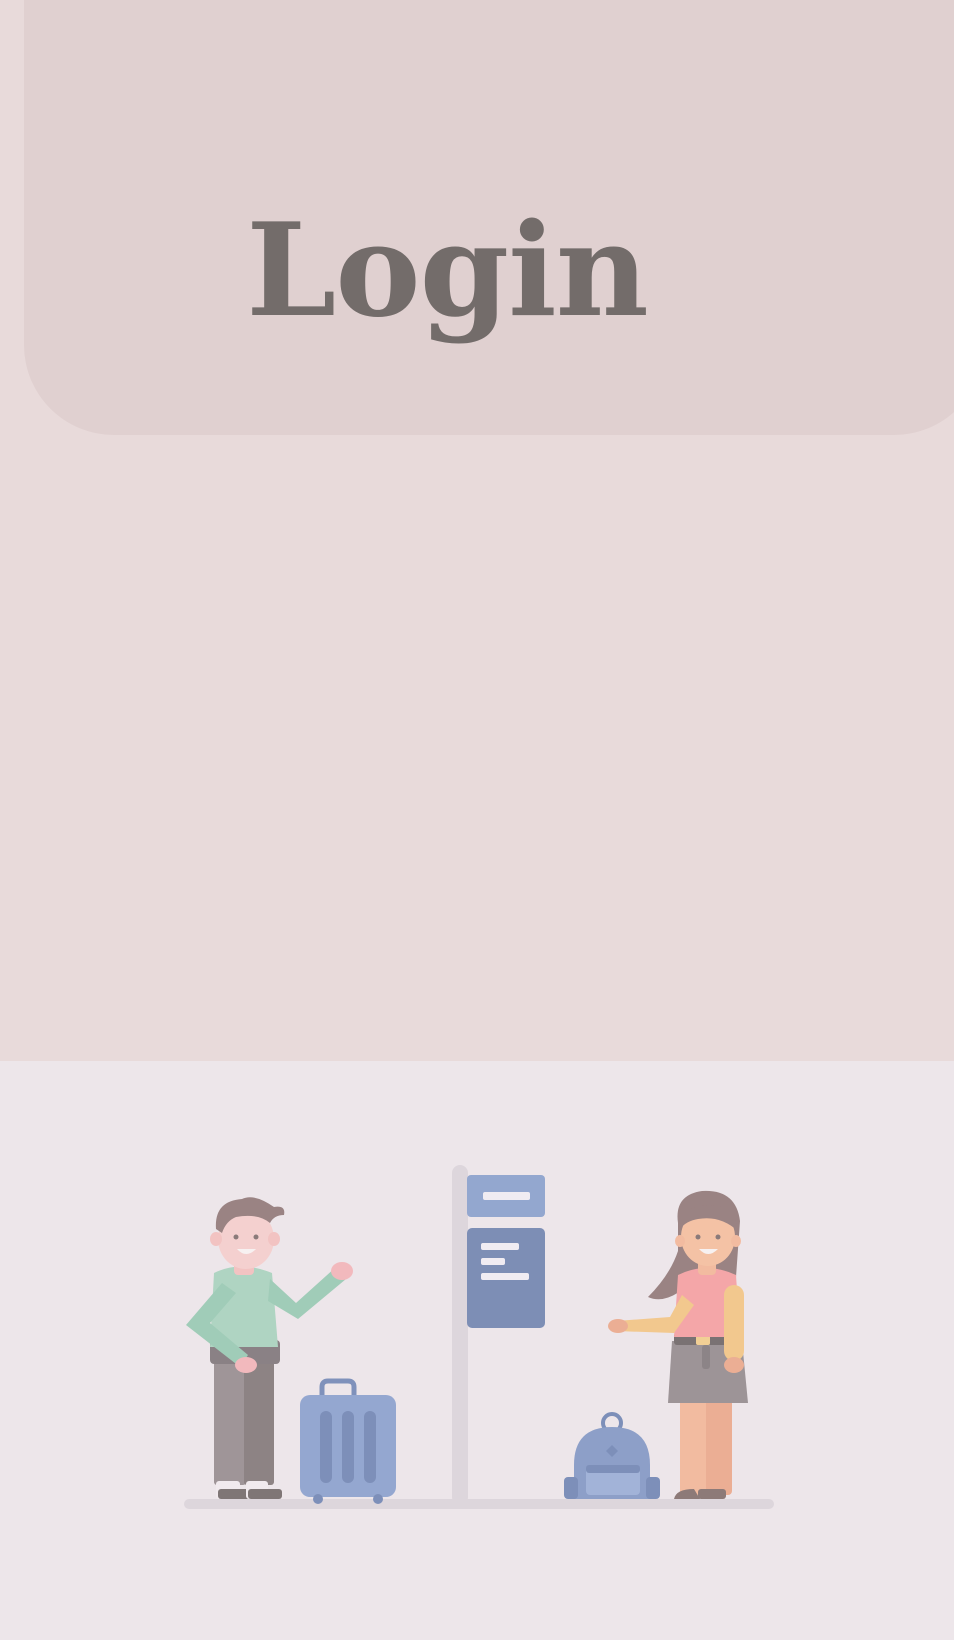 This screenshot has height=1640, width=954. Describe the element at coordinates (612, 1455) in the screenshot. I see `backpack-icon` at that location.